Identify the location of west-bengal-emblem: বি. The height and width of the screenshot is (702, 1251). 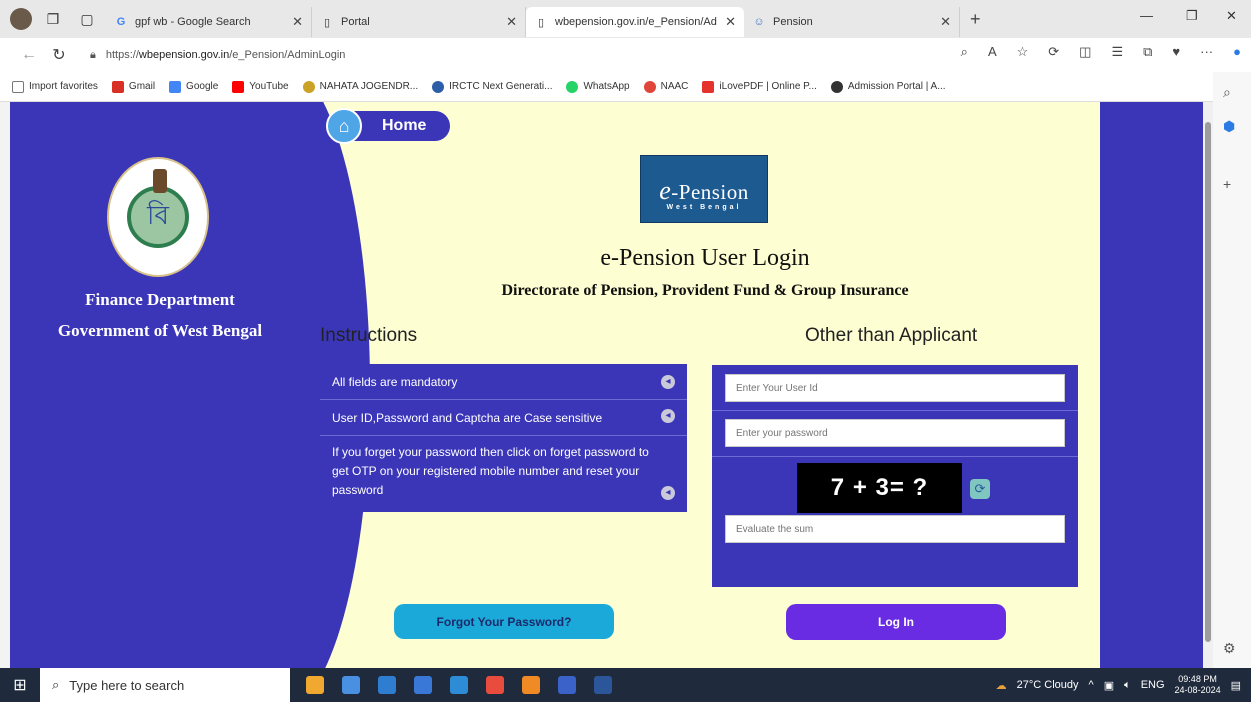
(158, 217).